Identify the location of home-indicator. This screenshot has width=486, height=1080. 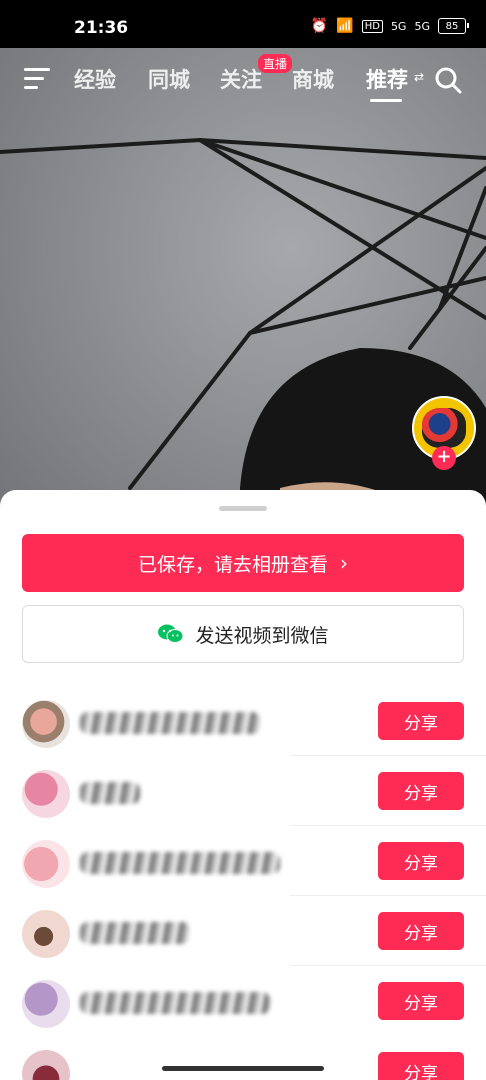
(243, 1068).